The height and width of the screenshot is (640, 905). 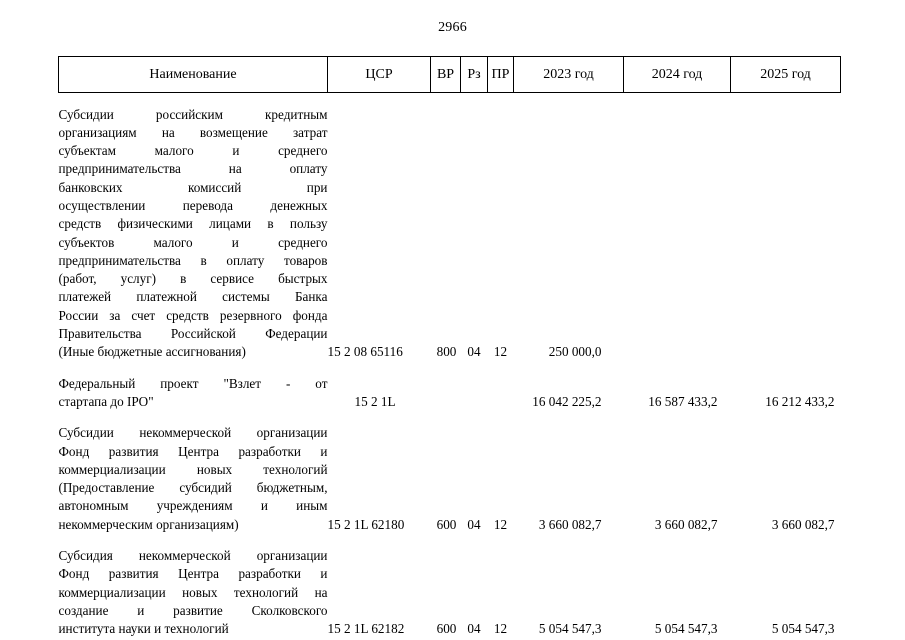 What do you see at coordinates (803, 629) in the screenshot?
I see `row-amount-2025: 5 054 547,3` at bounding box center [803, 629].